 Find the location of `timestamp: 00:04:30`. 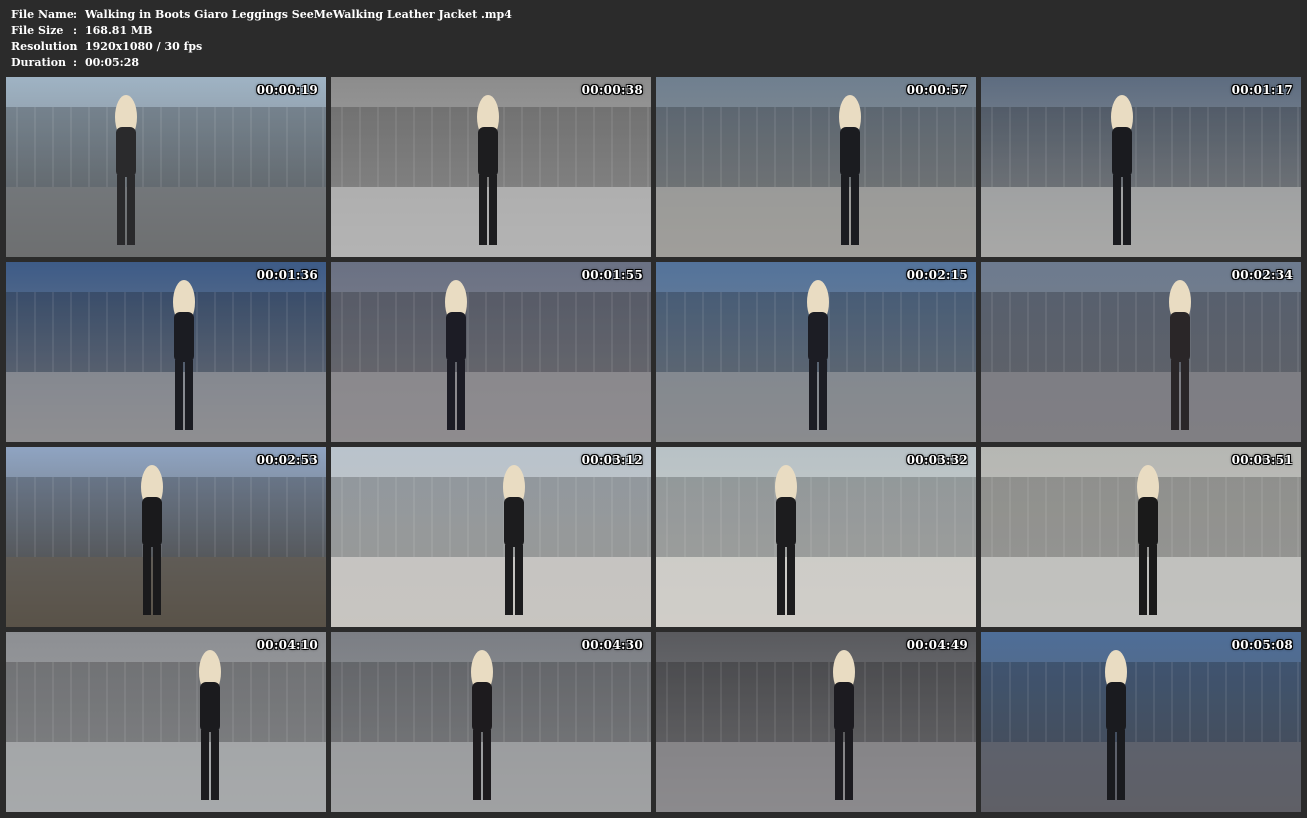

timestamp: 00:04:30 is located at coordinates (612, 645).